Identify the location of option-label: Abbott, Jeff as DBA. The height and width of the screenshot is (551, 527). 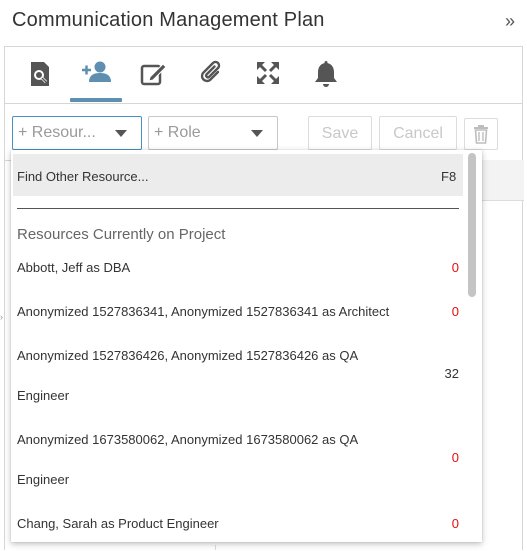
(74, 267).